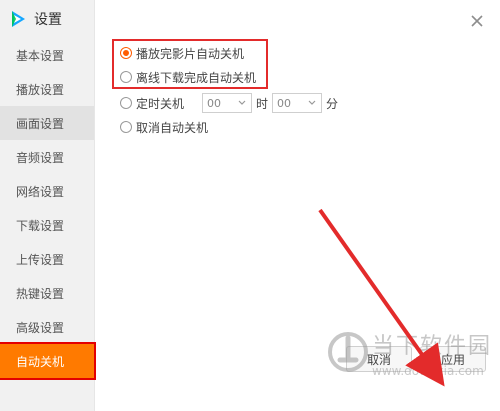 This screenshot has height=411, width=500. What do you see at coordinates (48, 20) in the screenshot?
I see `window-title-text: 设置` at bounding box center [48, 20].